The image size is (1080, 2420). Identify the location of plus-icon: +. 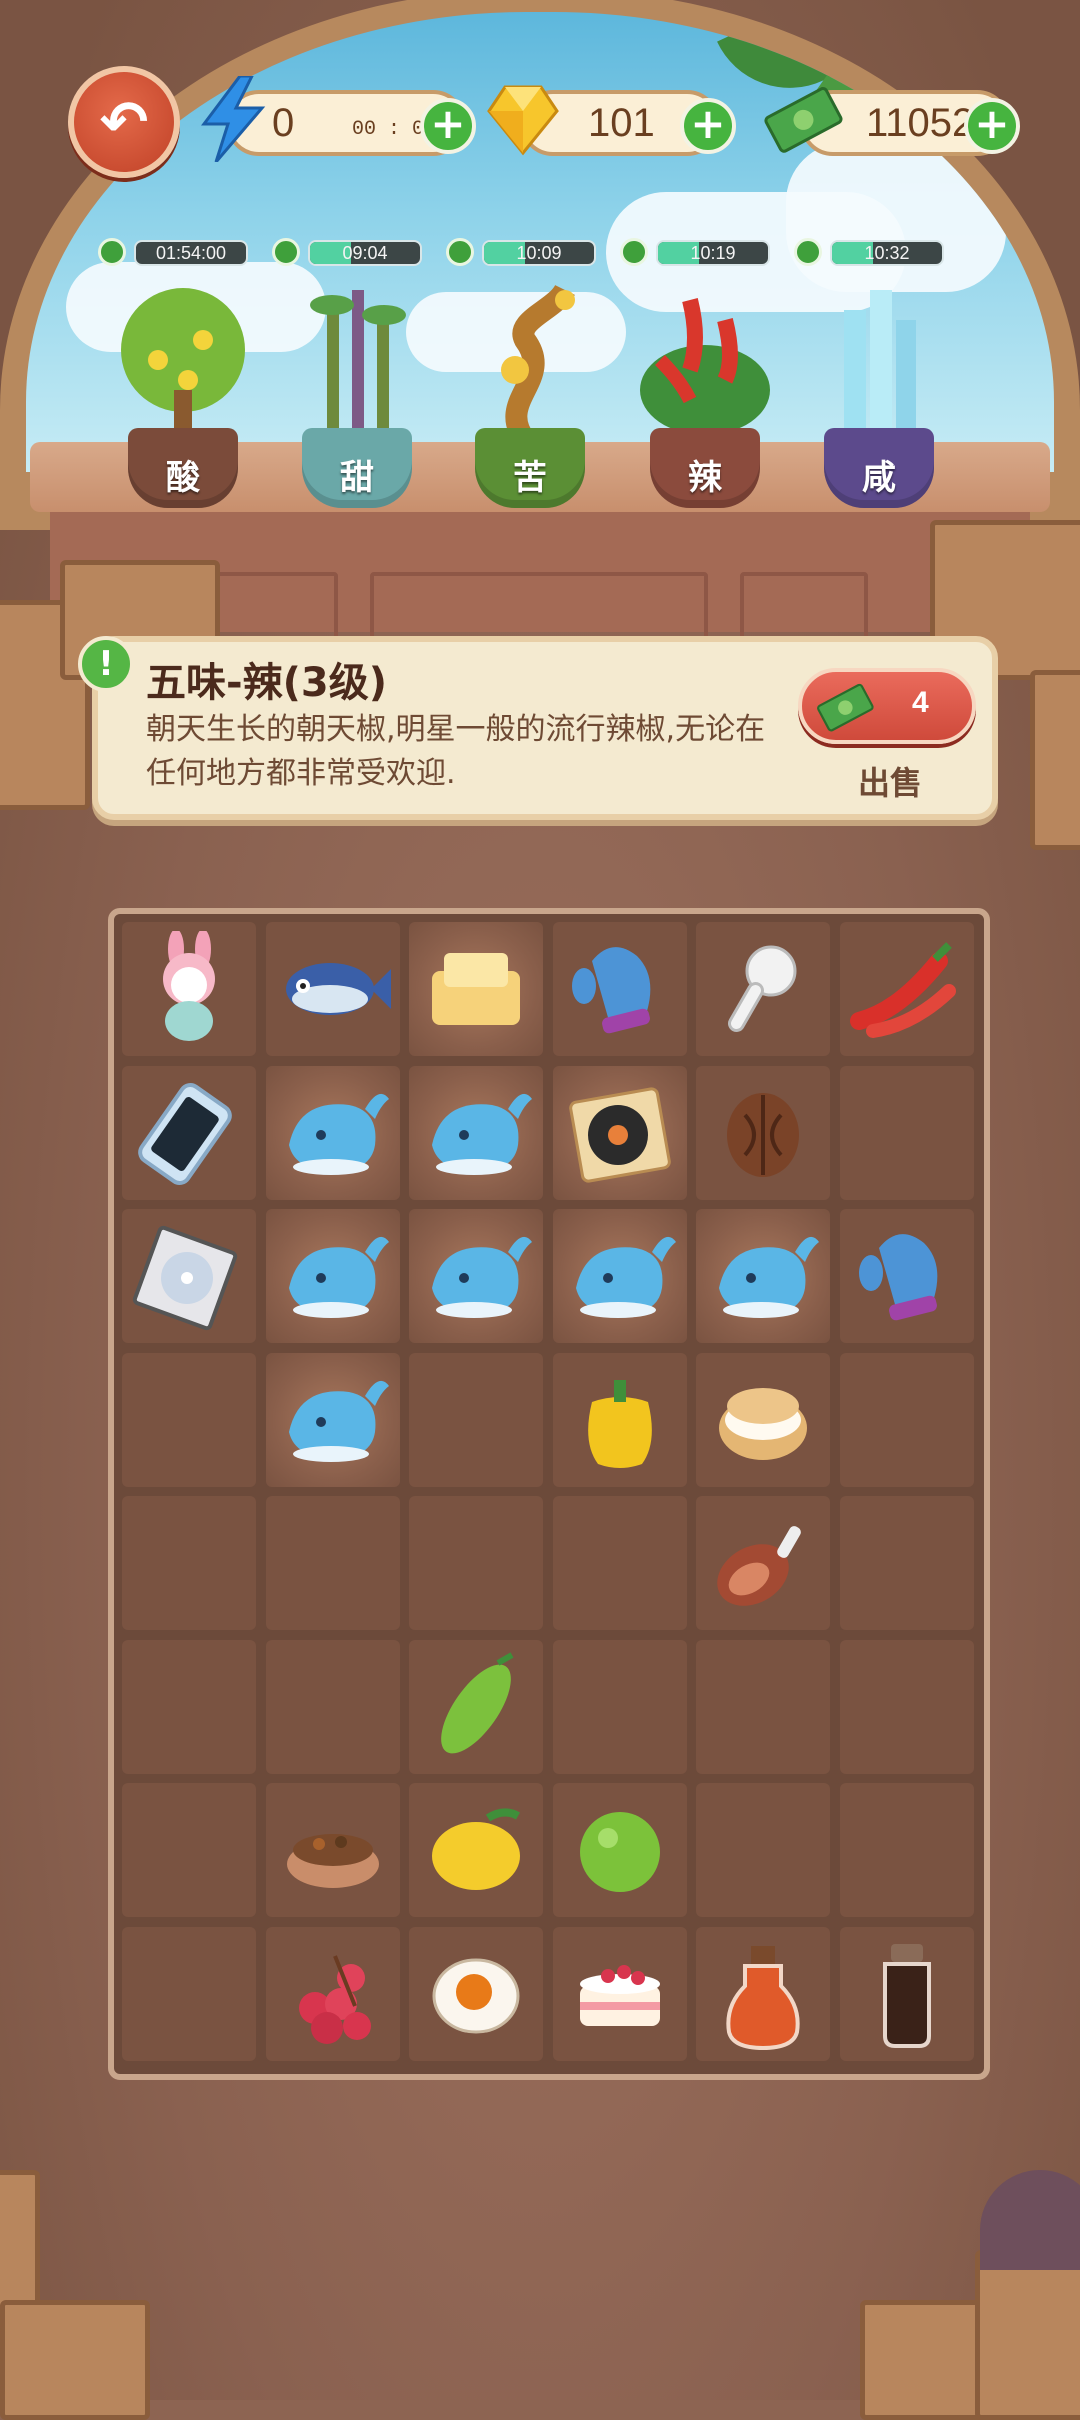
(992, 123).